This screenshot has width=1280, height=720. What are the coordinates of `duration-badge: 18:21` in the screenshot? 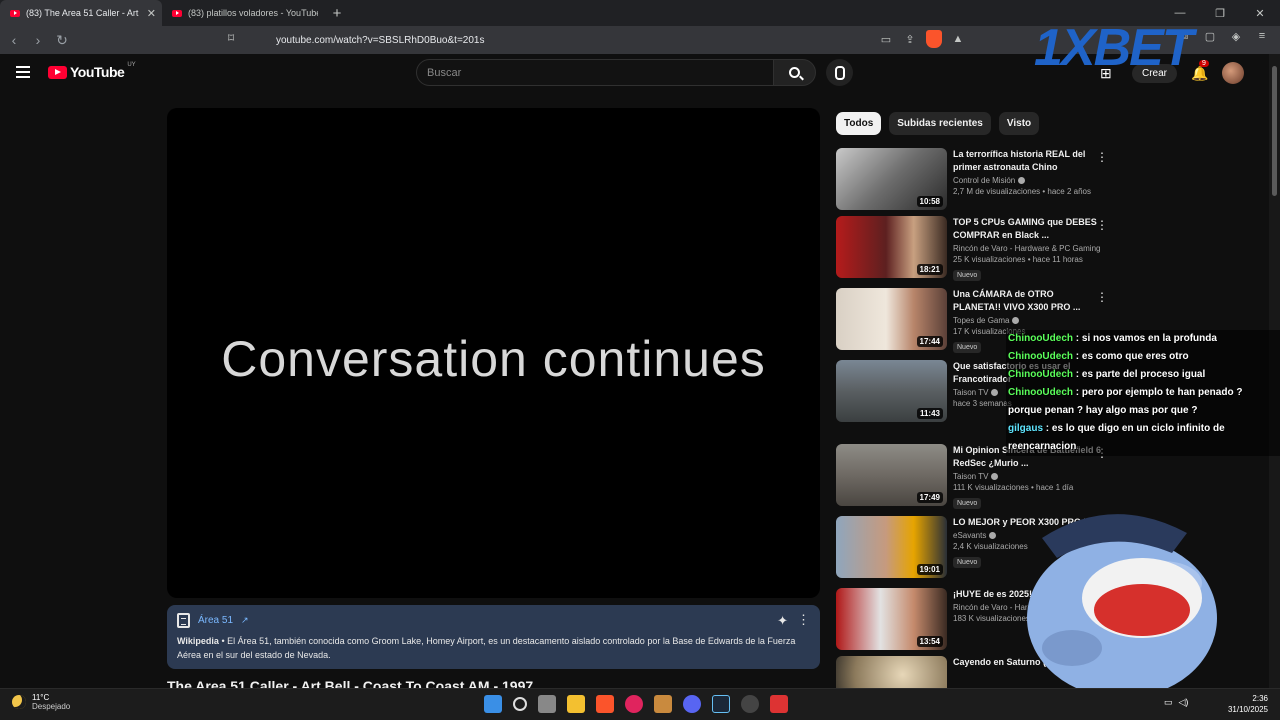 It's located at (929, 269).